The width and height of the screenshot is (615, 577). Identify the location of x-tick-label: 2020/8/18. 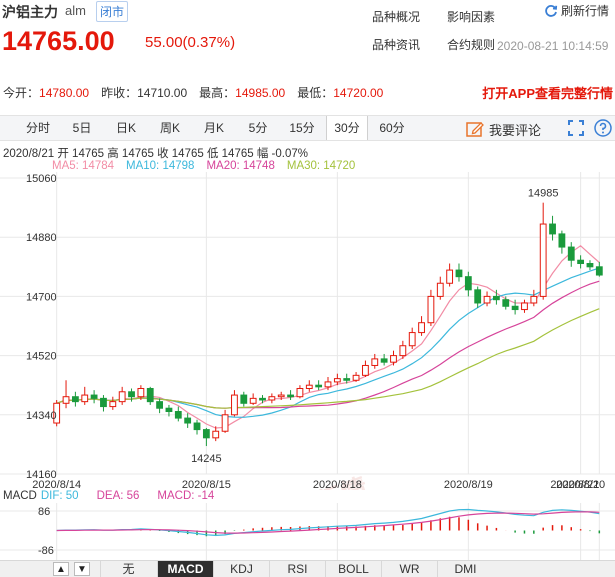
(337, 484).